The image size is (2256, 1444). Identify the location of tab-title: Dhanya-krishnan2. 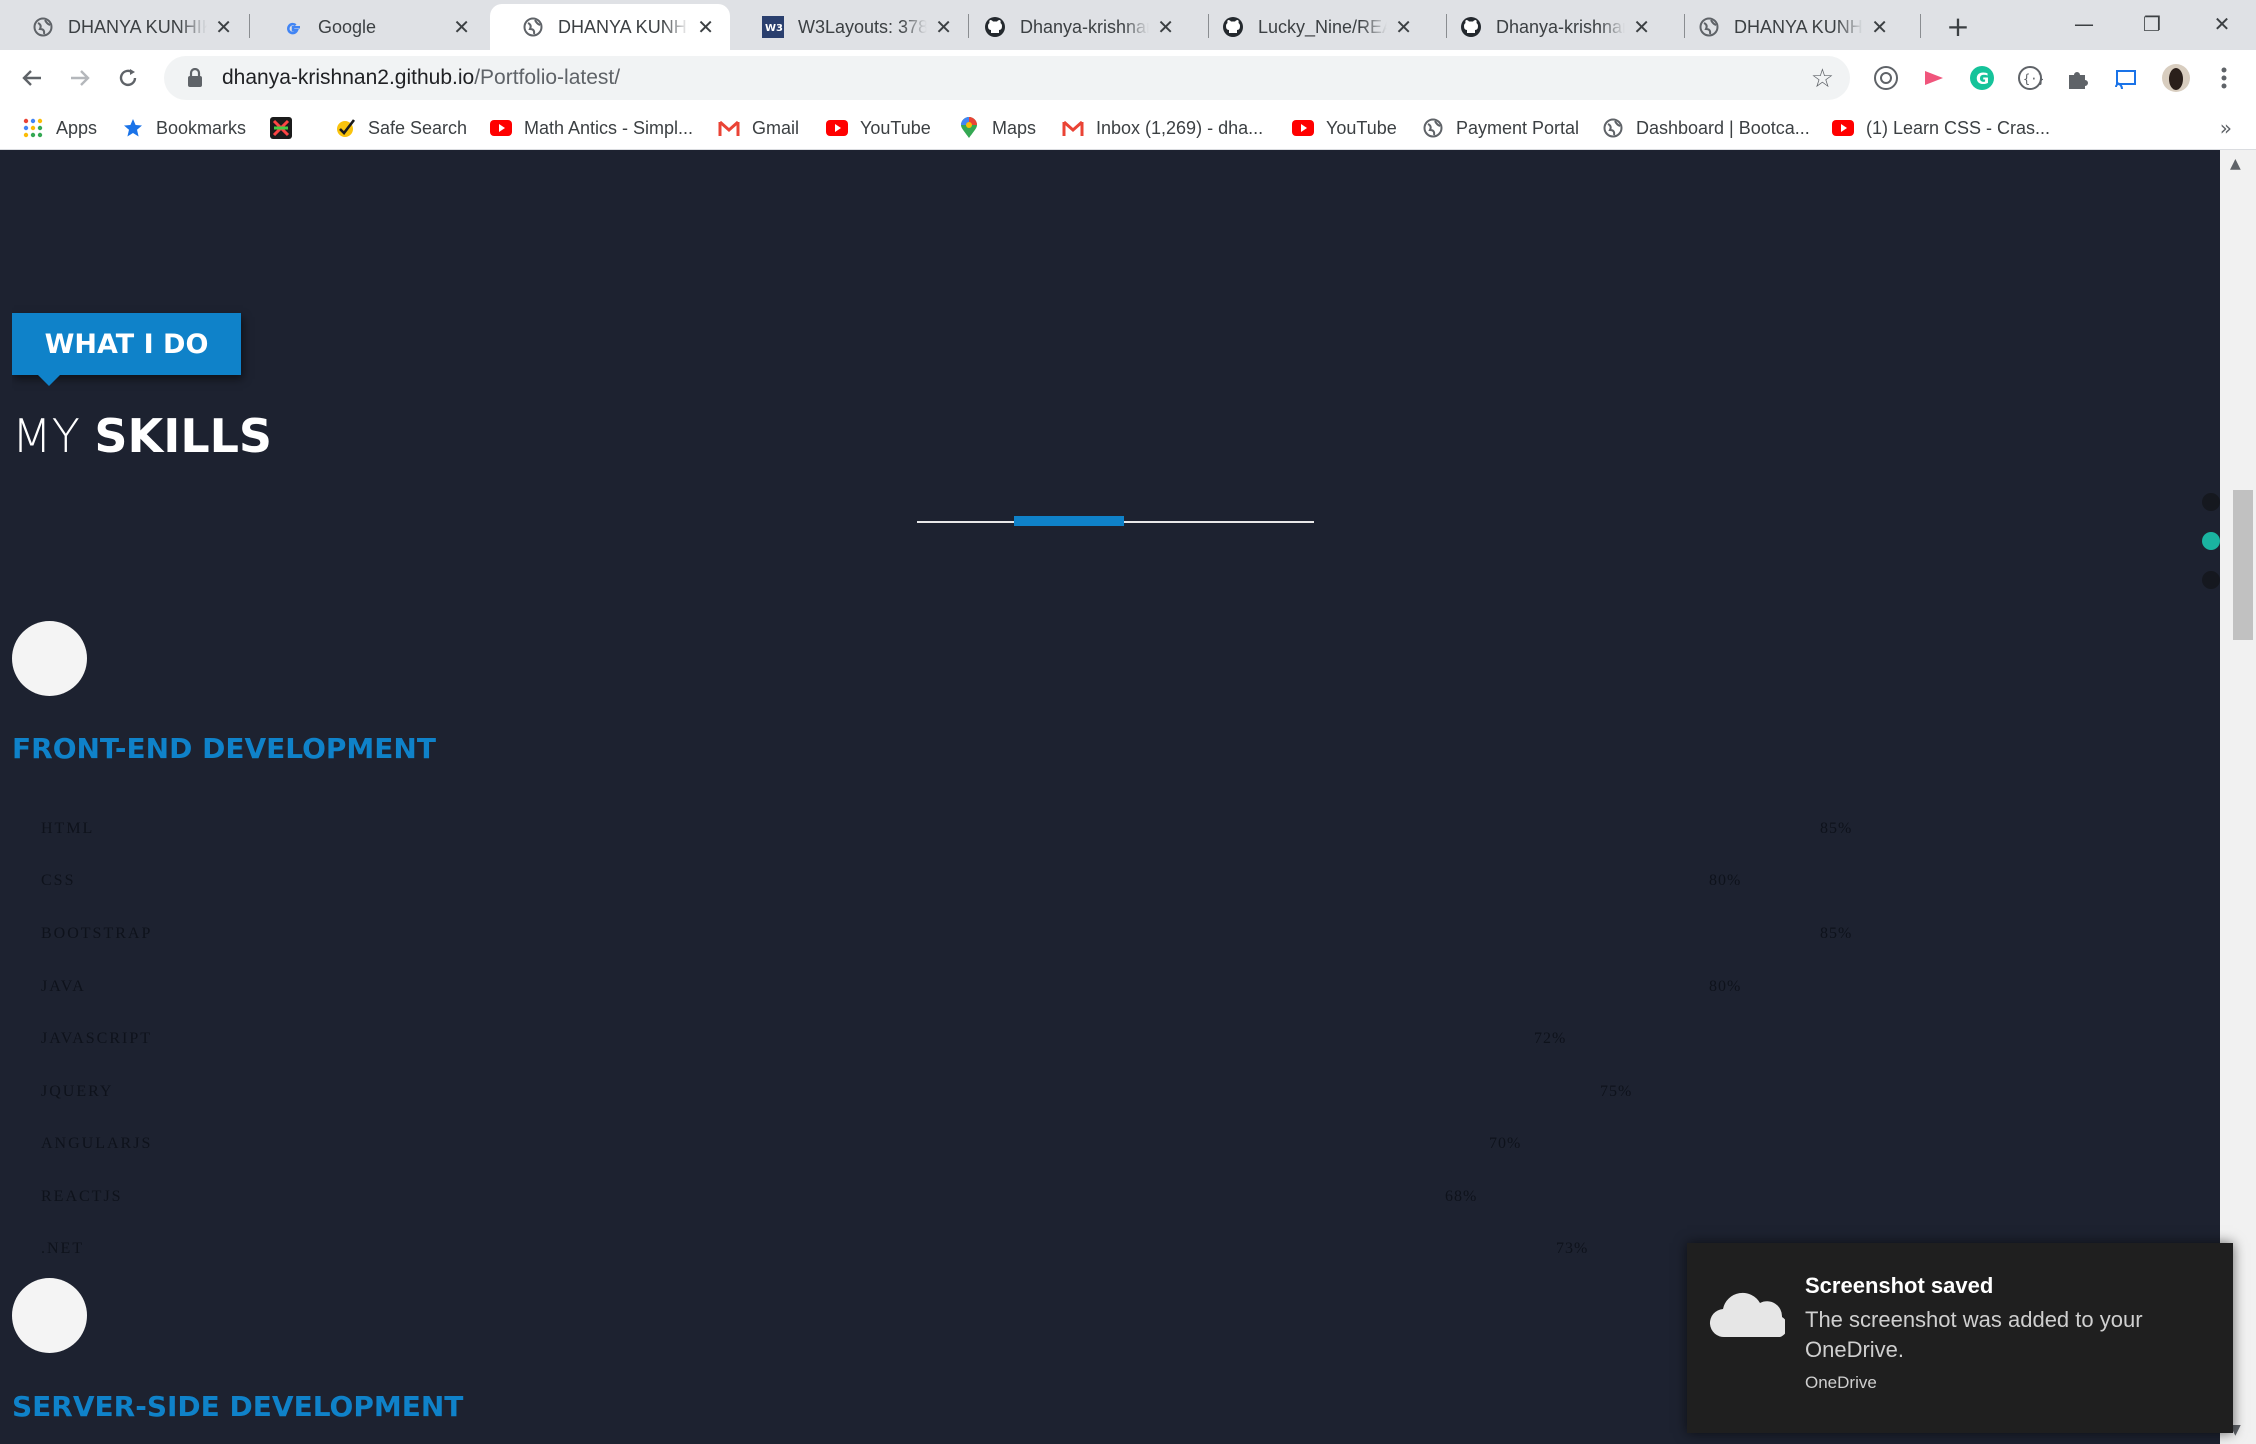
(1560, 26).